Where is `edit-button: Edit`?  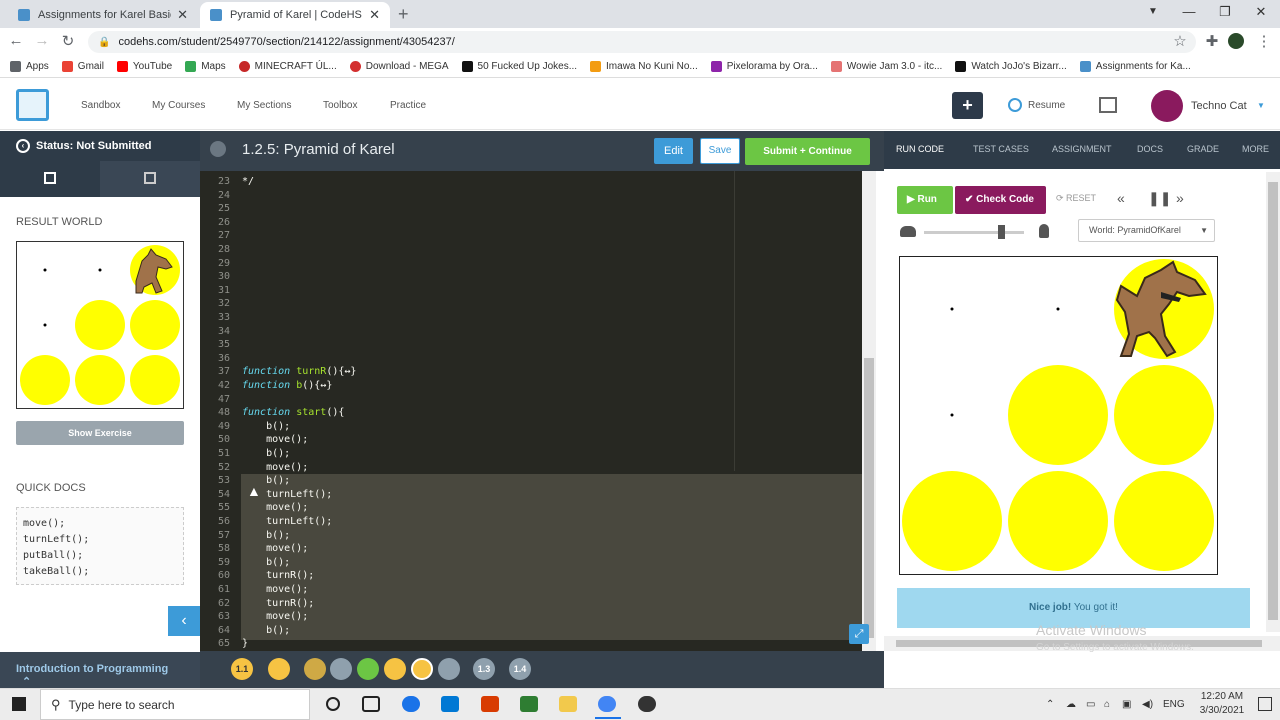
edit-button: Edit is located at coordinates (673, 151).